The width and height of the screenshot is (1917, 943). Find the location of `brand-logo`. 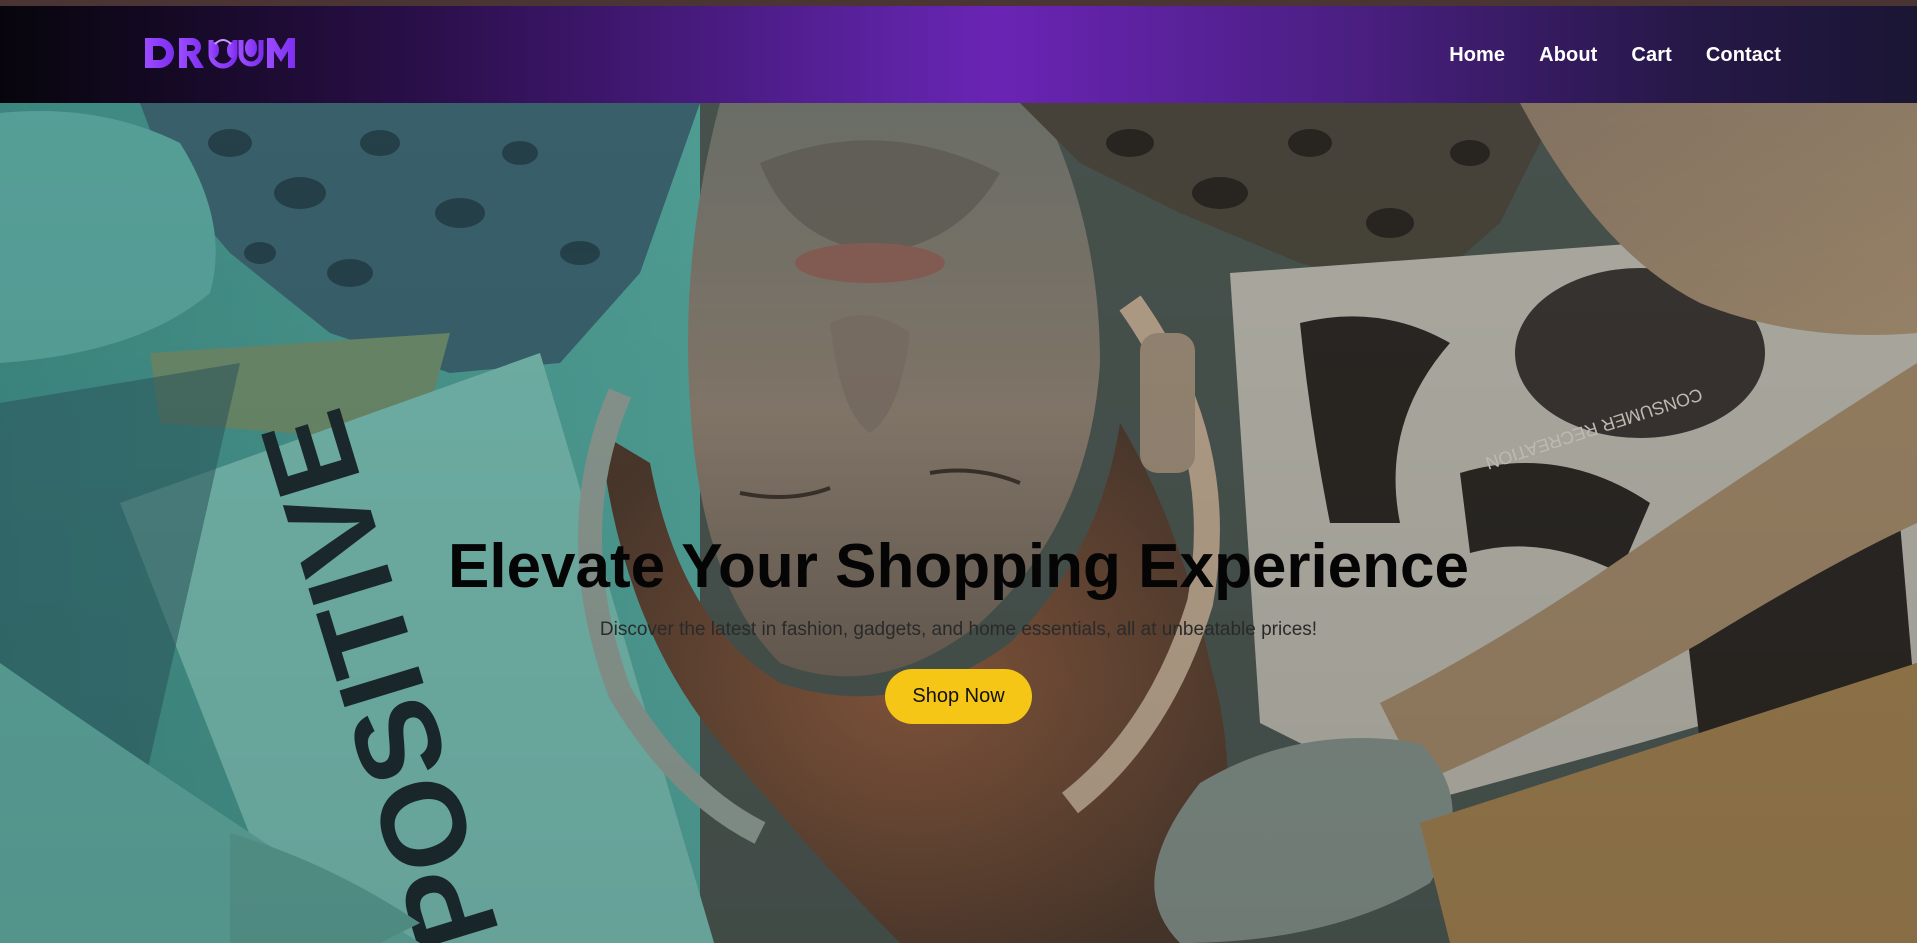

brand-logo is located at coordinates (221, 54).